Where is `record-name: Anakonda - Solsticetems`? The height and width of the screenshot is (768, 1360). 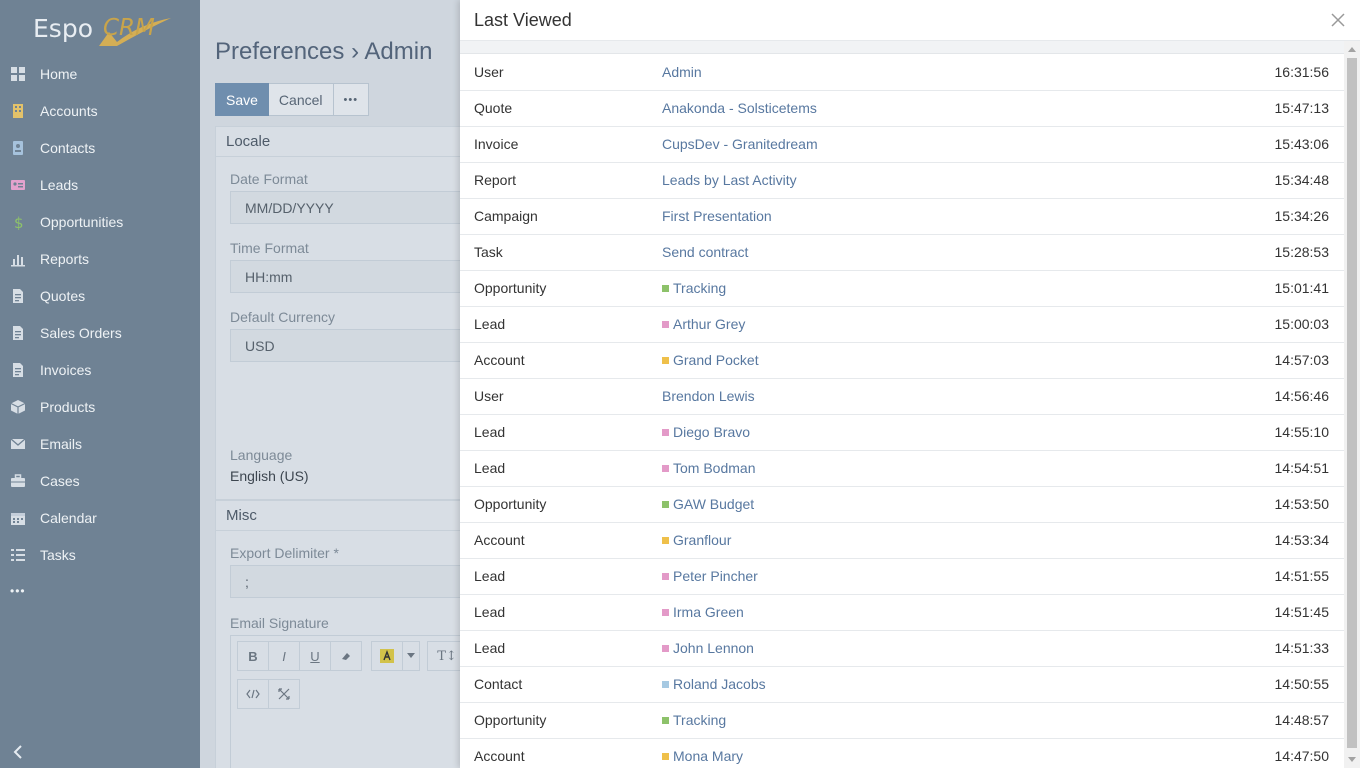 record-name: Anakonda - Solsticetems is located at coordinates (739, 108).